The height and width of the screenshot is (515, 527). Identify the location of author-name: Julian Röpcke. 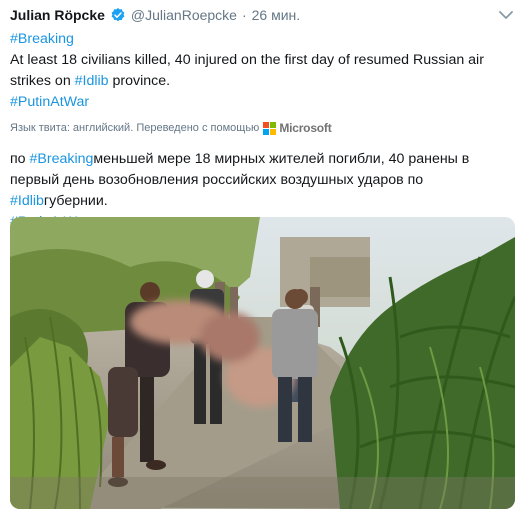
(57, 15).